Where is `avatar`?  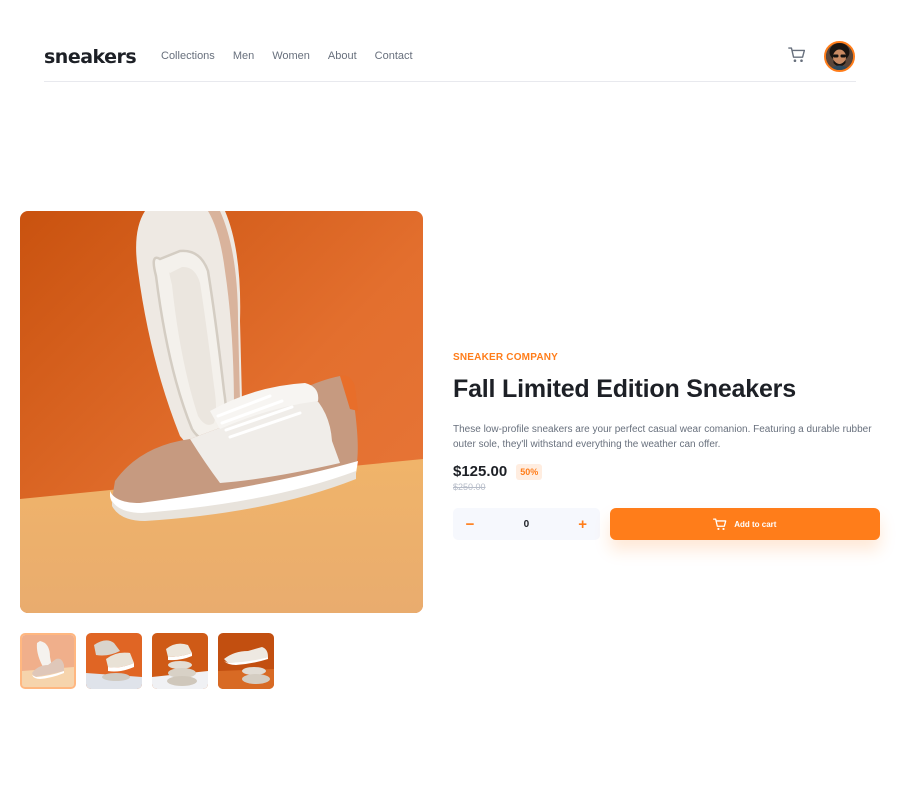 avatar is located at coordinates (839, 56).